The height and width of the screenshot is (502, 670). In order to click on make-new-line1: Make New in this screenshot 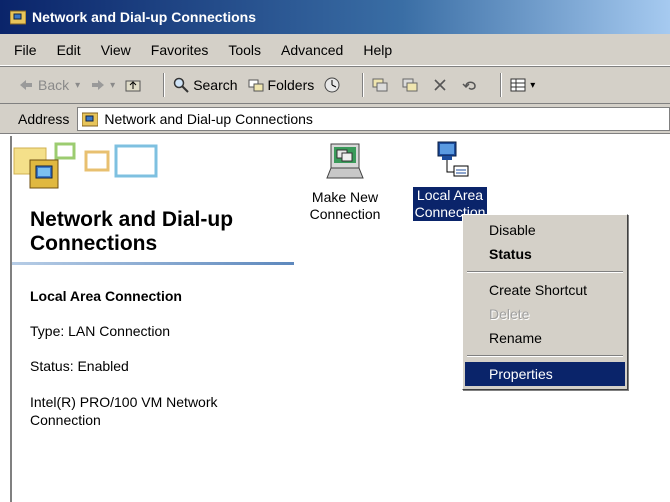, I will do `click(345, 197)`.